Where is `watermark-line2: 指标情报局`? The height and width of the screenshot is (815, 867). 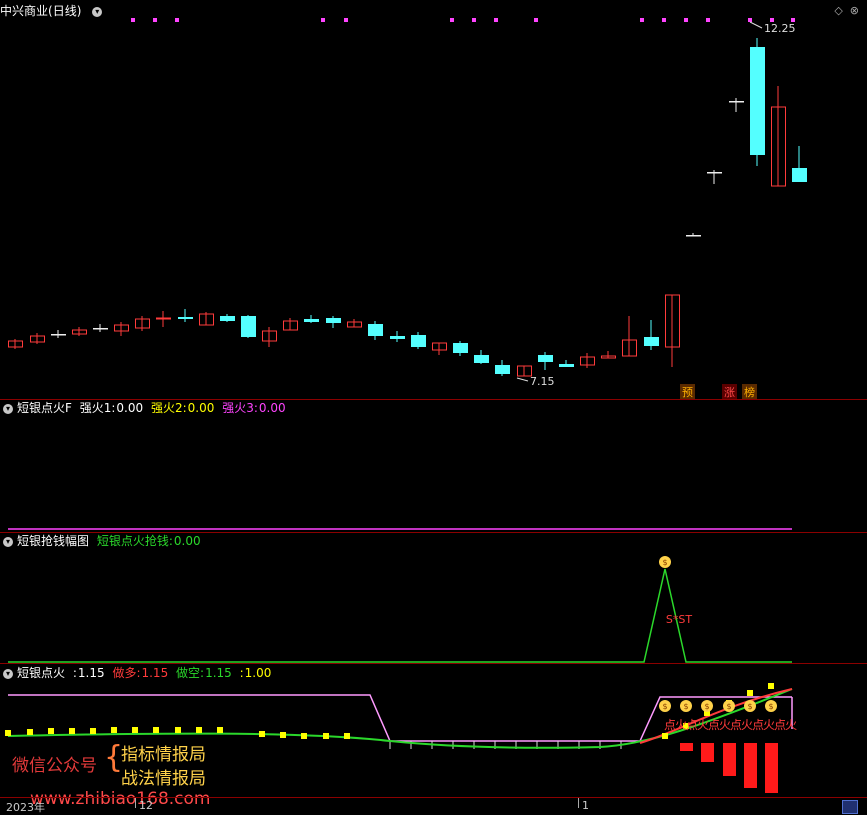 watermark-line2: 指标情报局 is located at coordinates (163, 755).